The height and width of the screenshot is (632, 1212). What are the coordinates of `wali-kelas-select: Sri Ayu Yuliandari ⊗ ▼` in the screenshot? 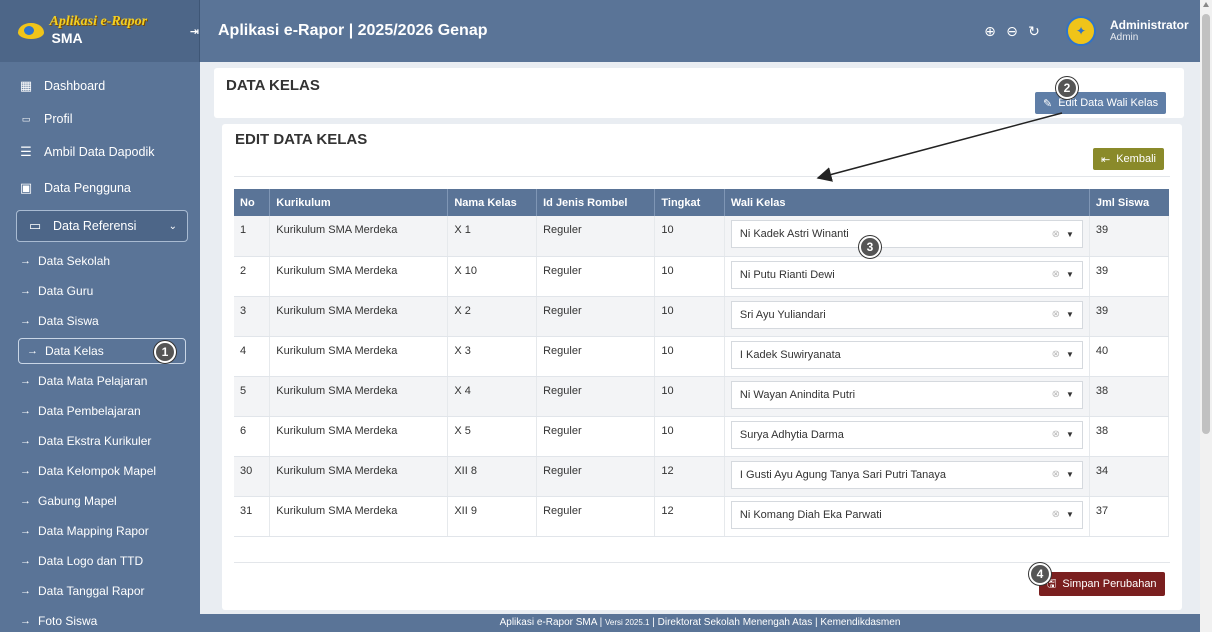 It's located at (906, 314).